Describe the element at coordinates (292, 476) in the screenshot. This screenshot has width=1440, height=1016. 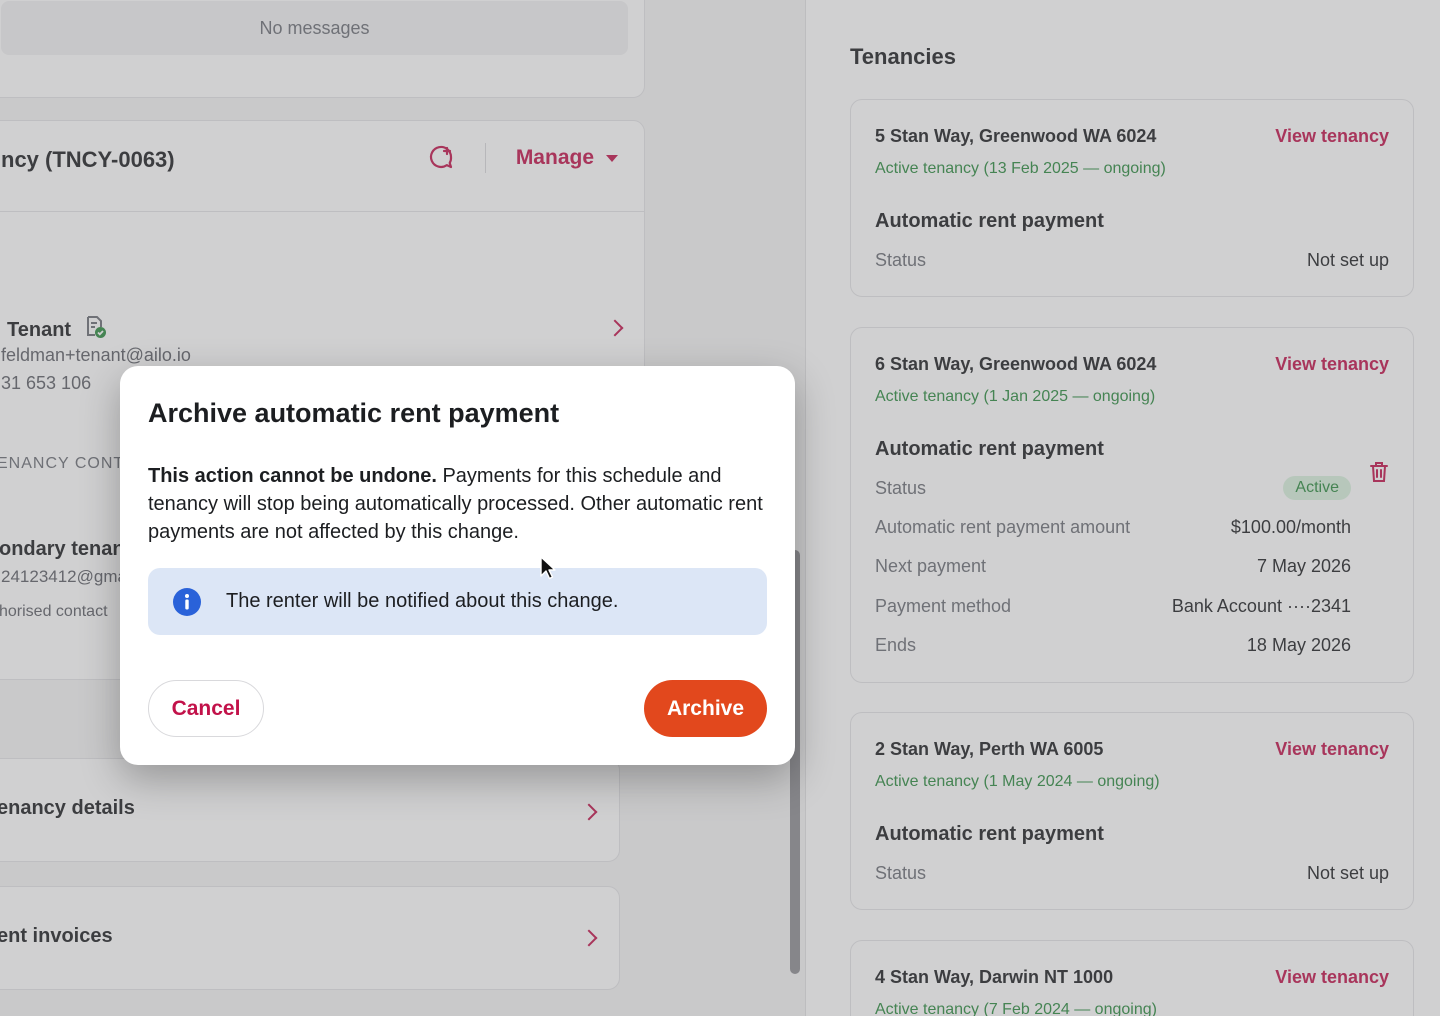
I see `dialog-warning: This action cannot be undone.` at that location.